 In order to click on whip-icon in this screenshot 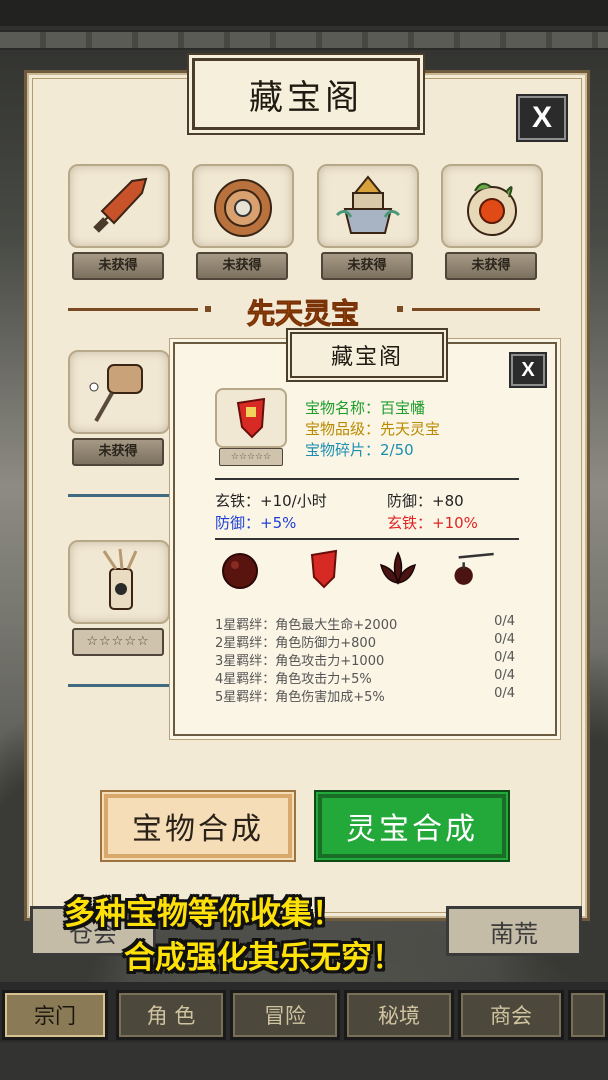, I will do `click(472, 569)`.